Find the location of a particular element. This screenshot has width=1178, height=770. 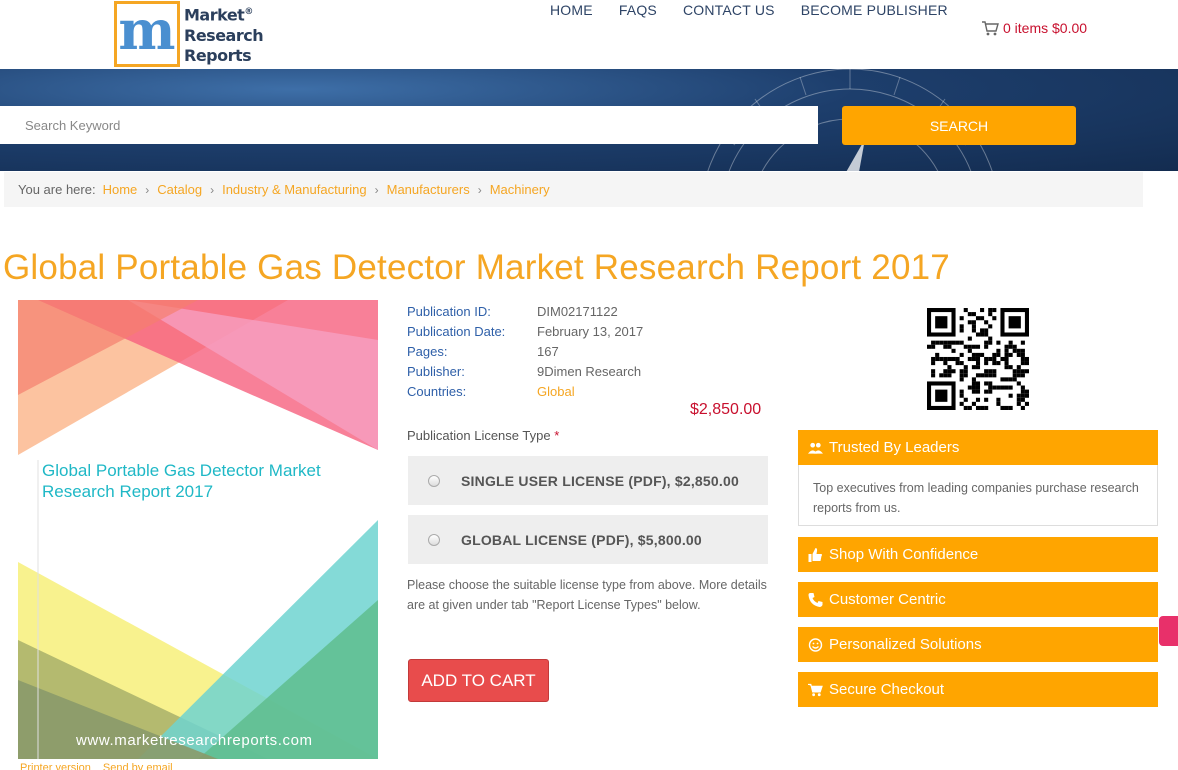

detail-row: Countries: Global is located at coordinates (525, 391).